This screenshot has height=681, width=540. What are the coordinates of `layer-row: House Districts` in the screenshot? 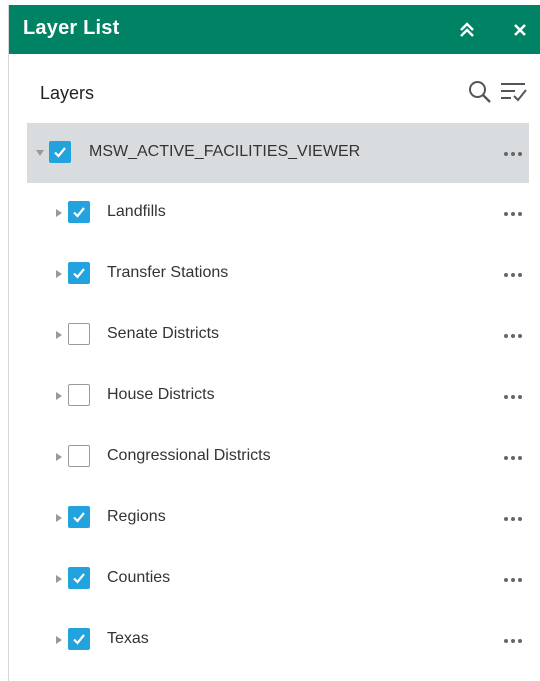 It's located at (278, 396).